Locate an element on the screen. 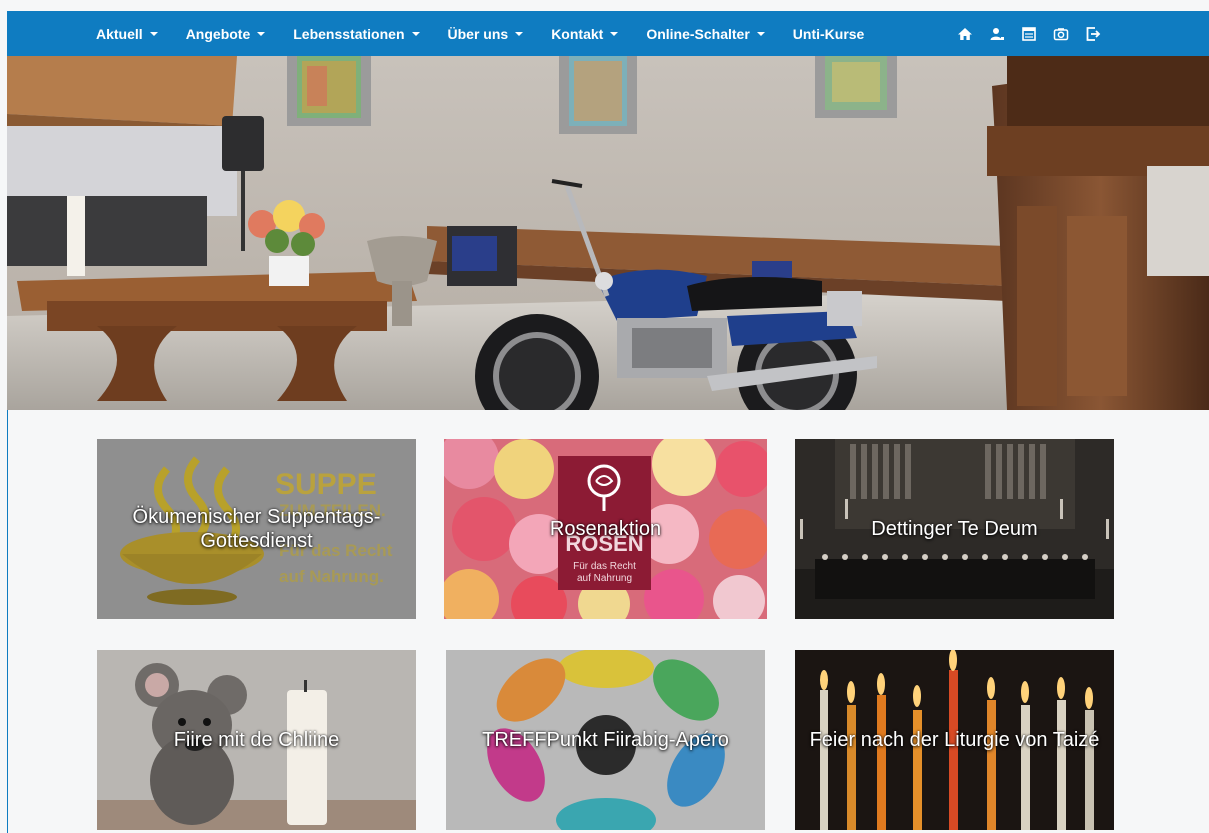 Image resolution: width=1209 pixels, height=833 pixels. tile-dettinger-te-deum: Dettinger Te Deum is located at coordinates (954, 529).